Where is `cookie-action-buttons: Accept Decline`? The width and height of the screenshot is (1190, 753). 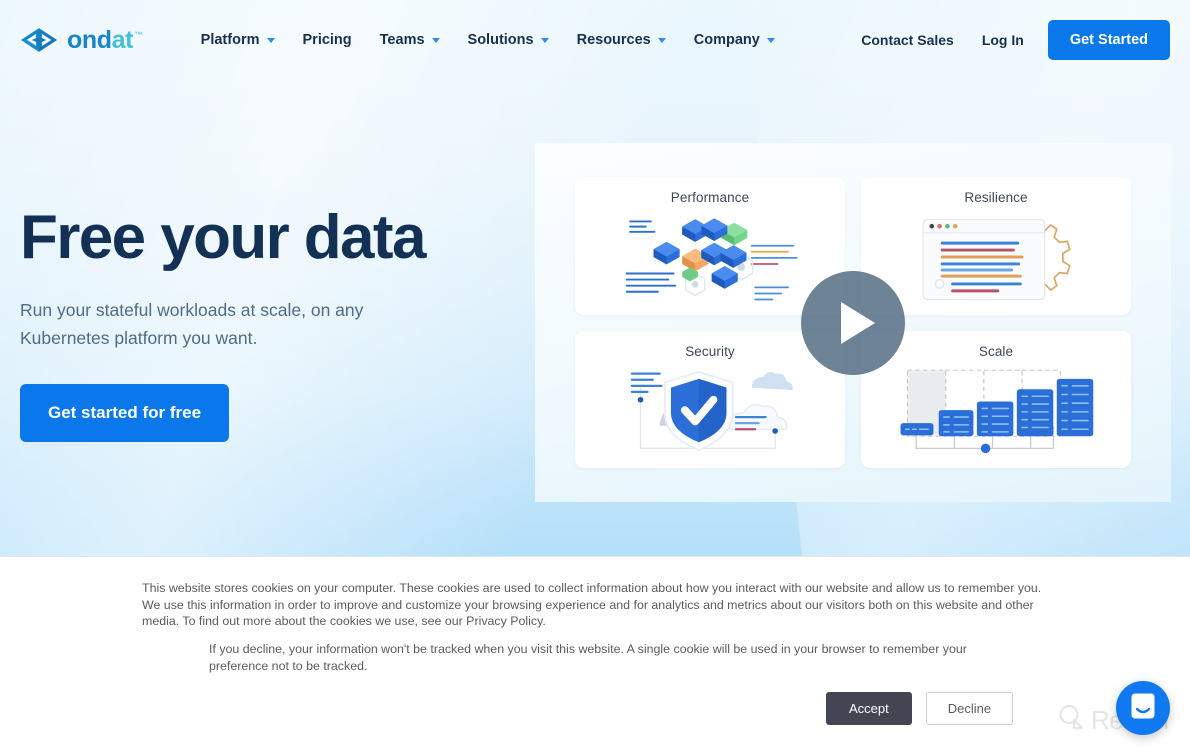
cookie-action-buttons: Accept Decline is located at coordinates (920, 708).